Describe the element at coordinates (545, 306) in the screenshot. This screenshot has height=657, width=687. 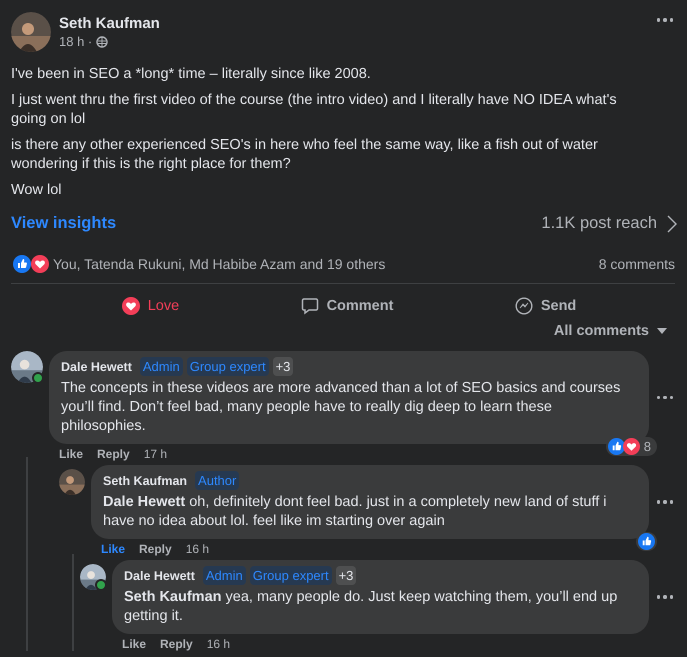
I see `send-button: Send` at that location.